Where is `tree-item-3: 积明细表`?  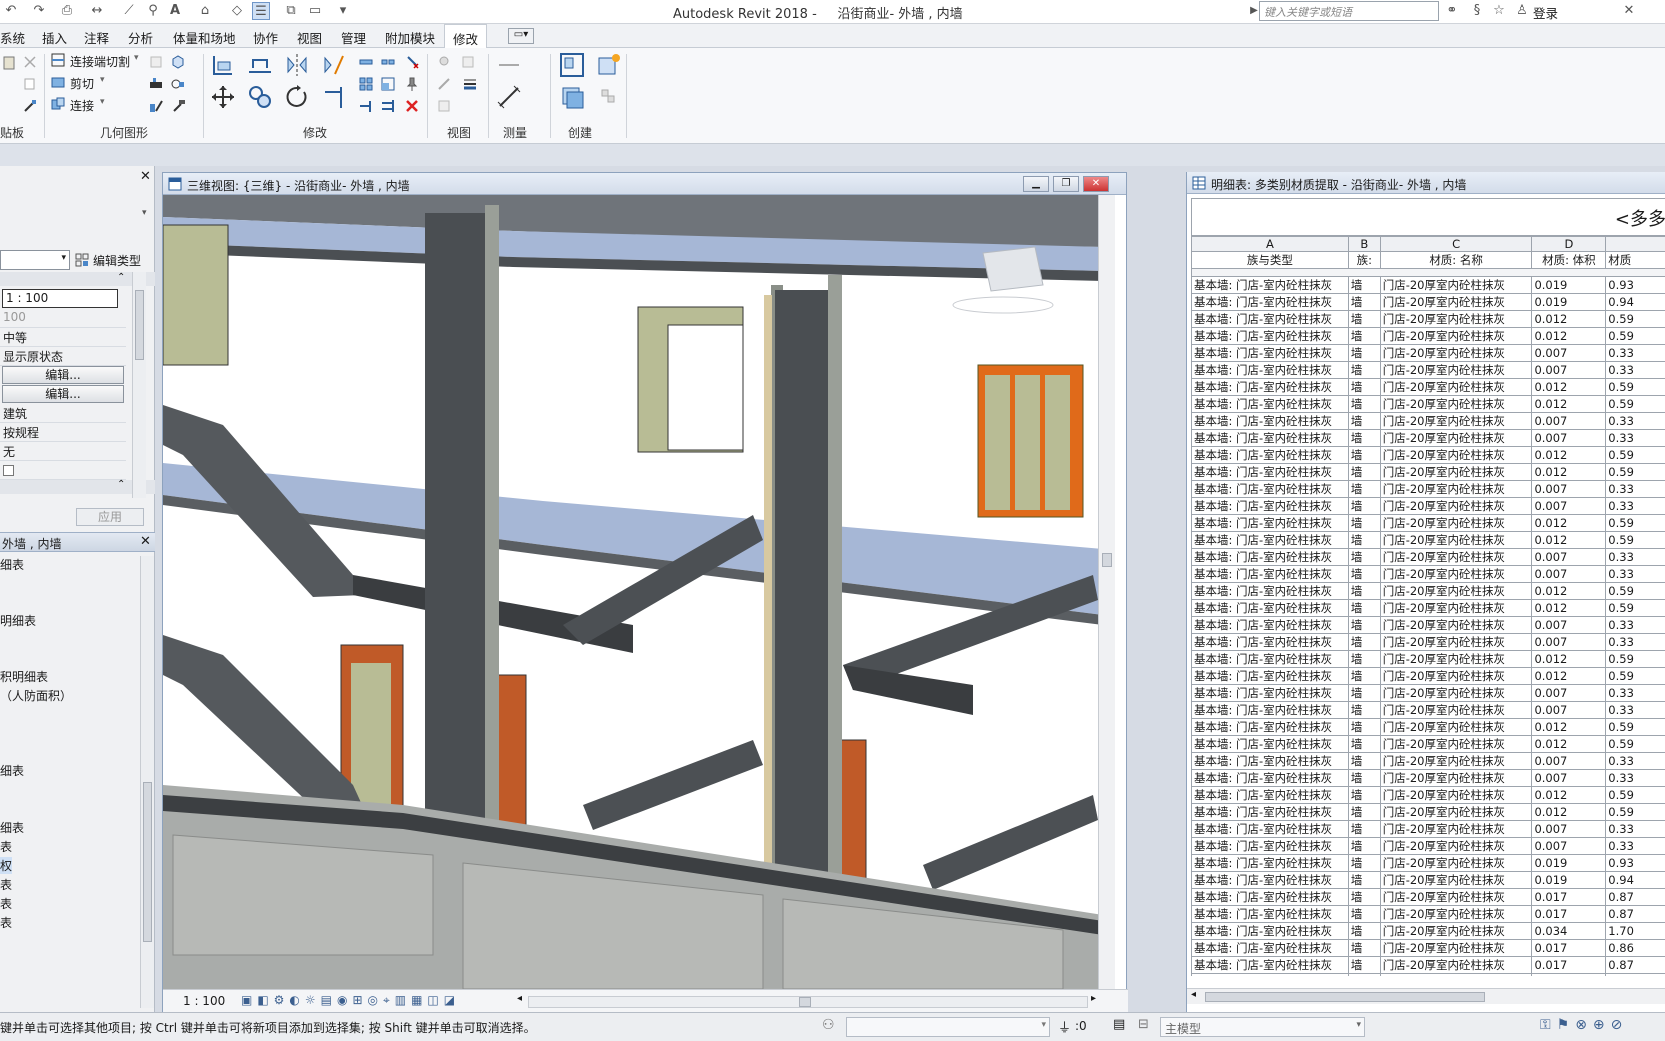 tree-item-3: 积明细表 is located at coordinates (24, 676).